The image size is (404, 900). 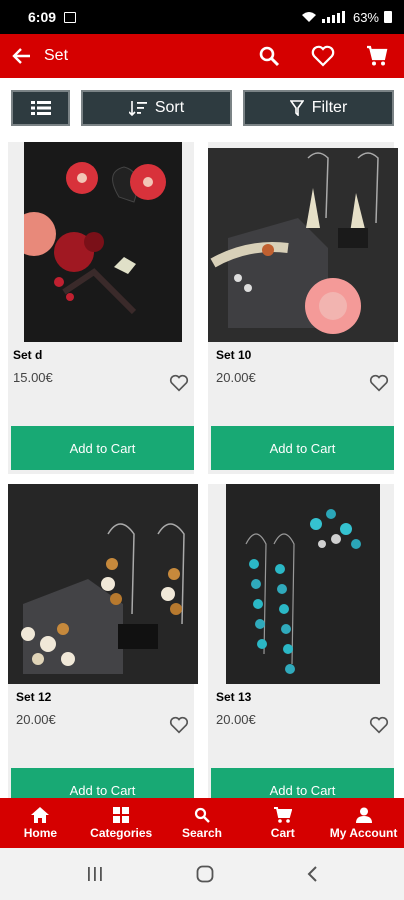 What do you see at coordinates (56, 55) in the screenshot?
I see `page-title: Set` at bounding box center [56, 55].